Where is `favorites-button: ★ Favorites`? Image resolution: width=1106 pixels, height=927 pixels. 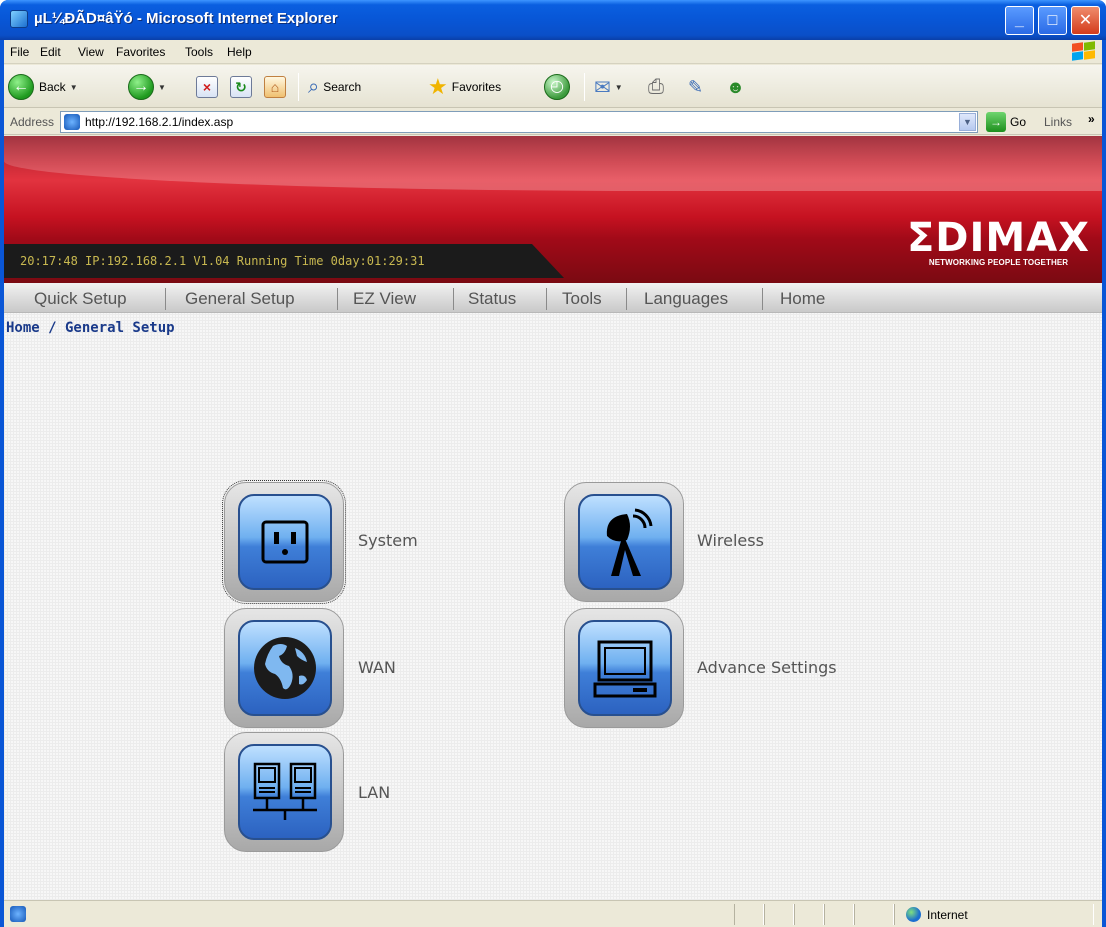 favorites-button: ★ Favorites is located at coordinates (464, 87).